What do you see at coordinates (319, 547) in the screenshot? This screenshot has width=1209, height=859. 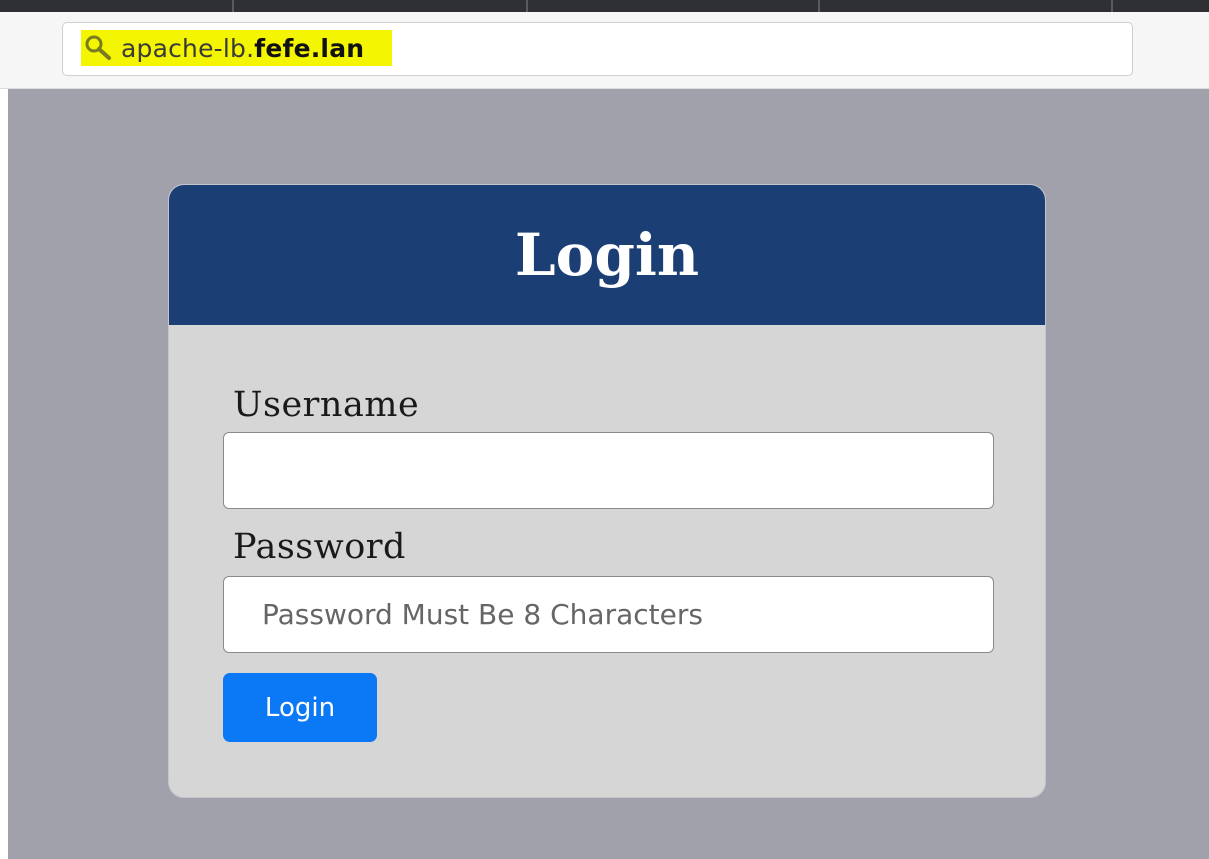 I see `password-label: Password` at bounding box center [319, 547].